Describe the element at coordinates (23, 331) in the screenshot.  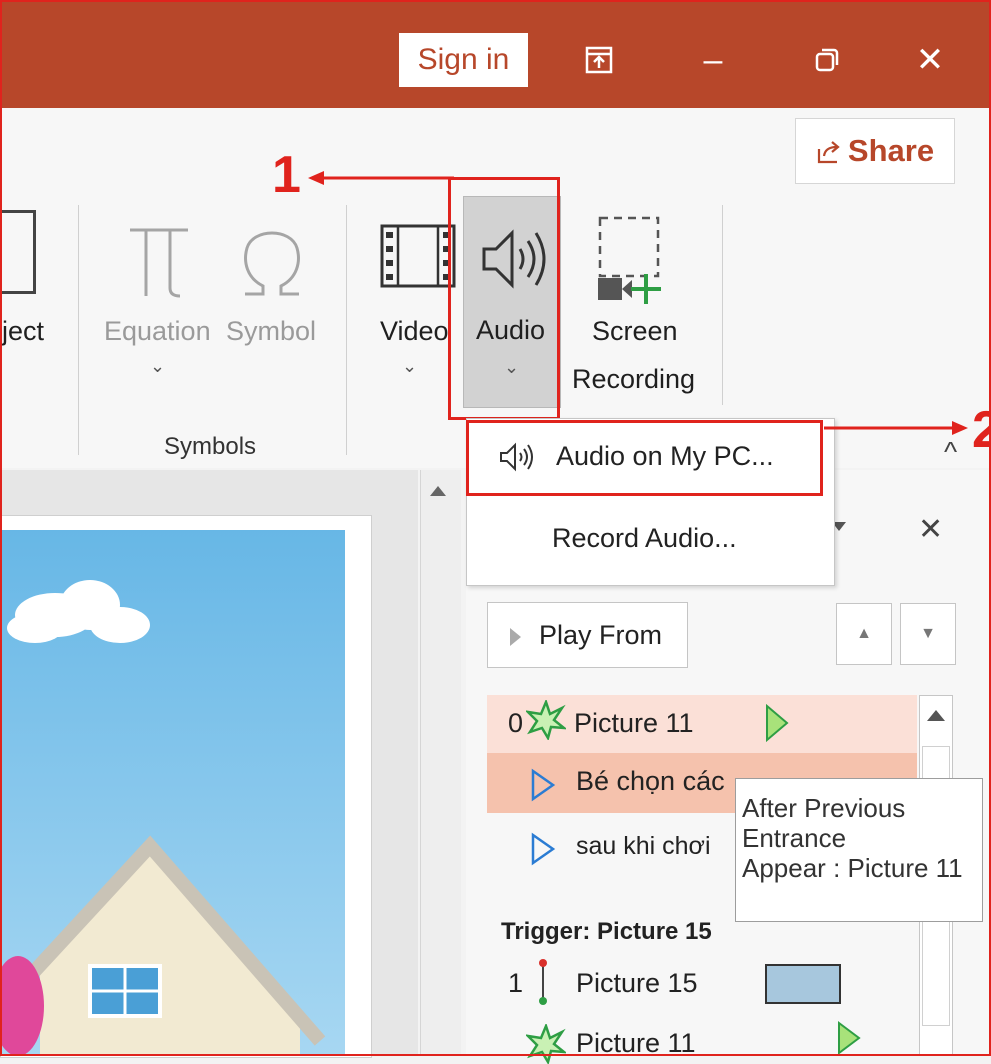
I see `object-label: ject` at that location.